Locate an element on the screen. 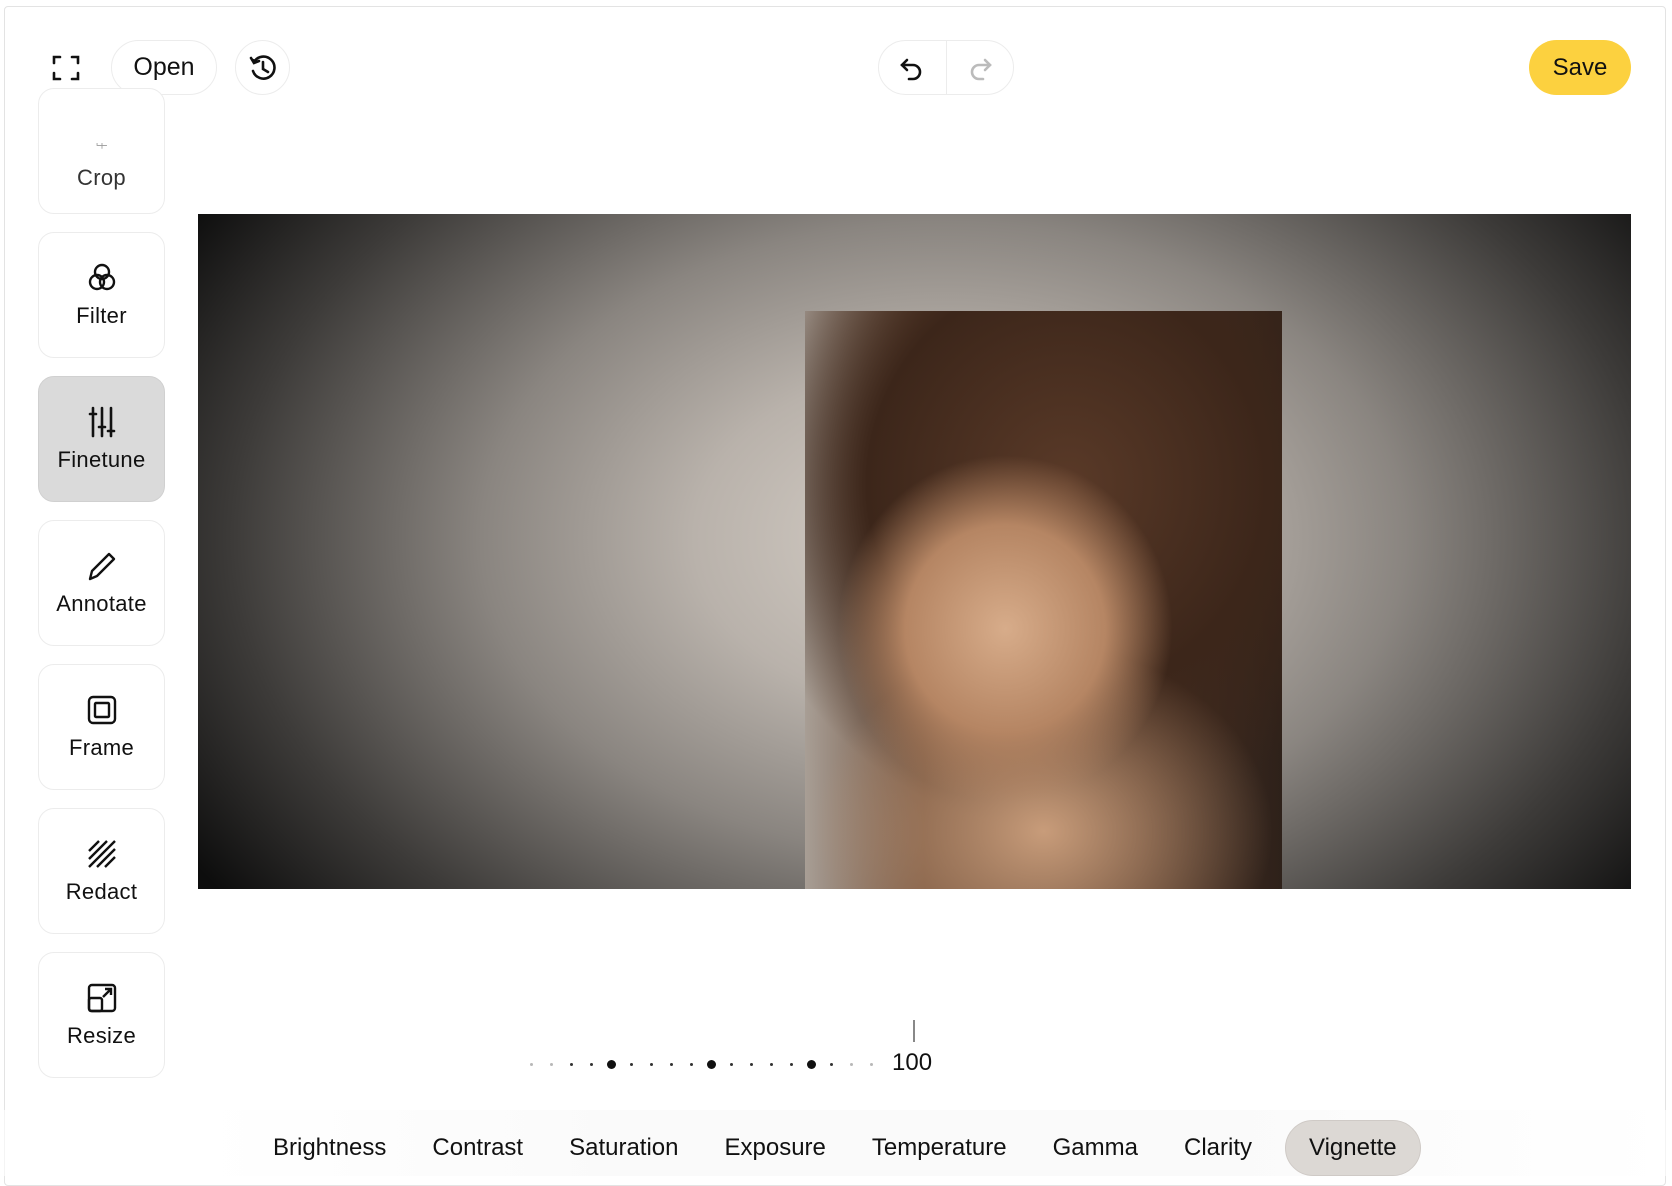  redo-icon is located at coordinates (981, 69).